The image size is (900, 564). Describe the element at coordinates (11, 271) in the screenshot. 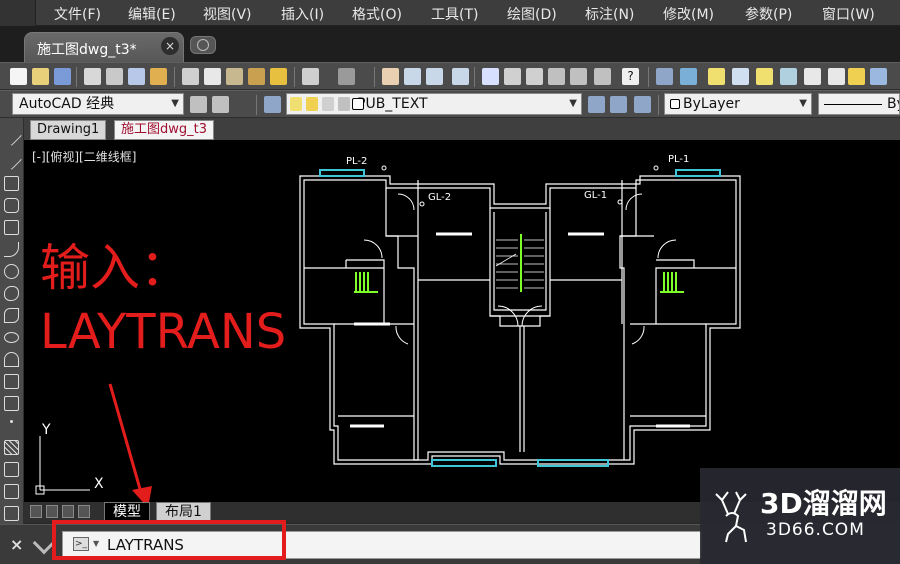

I see `circle-icon` at that location.